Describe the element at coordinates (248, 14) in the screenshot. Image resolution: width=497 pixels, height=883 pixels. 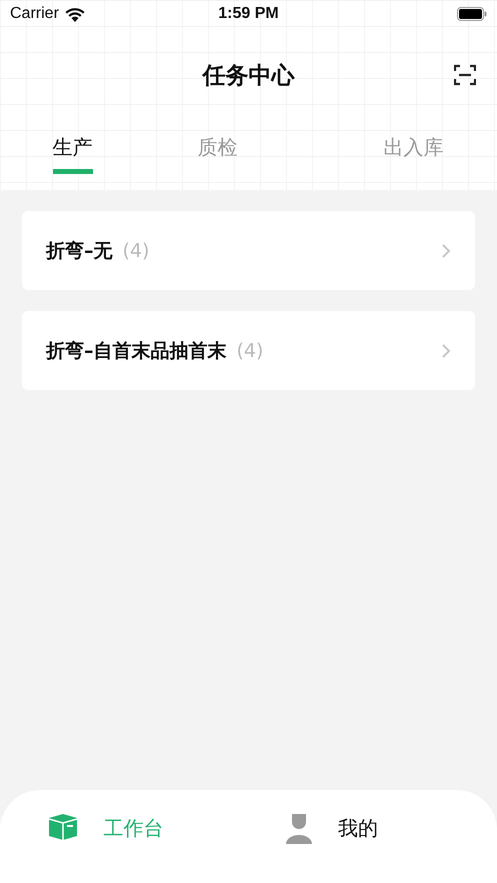
I see `clock-time: 1:59 PM` at that location.